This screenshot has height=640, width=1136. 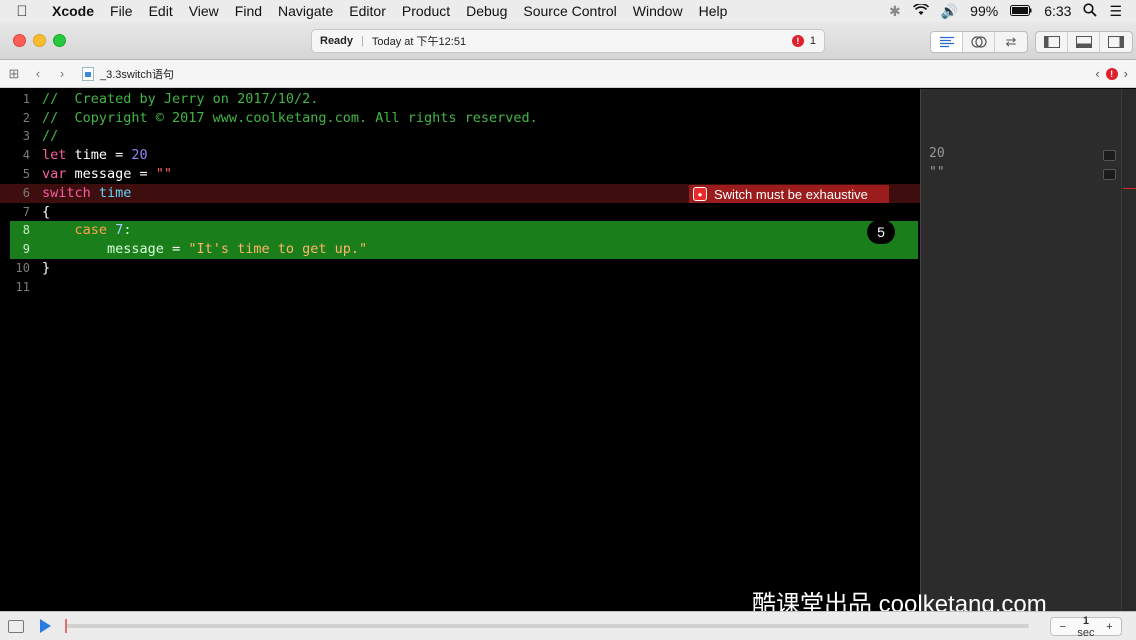 What do you see at coordinates (95, 155) in the screenshot?
I see `code-text: let time = 20` at bounding box center [95, 155].